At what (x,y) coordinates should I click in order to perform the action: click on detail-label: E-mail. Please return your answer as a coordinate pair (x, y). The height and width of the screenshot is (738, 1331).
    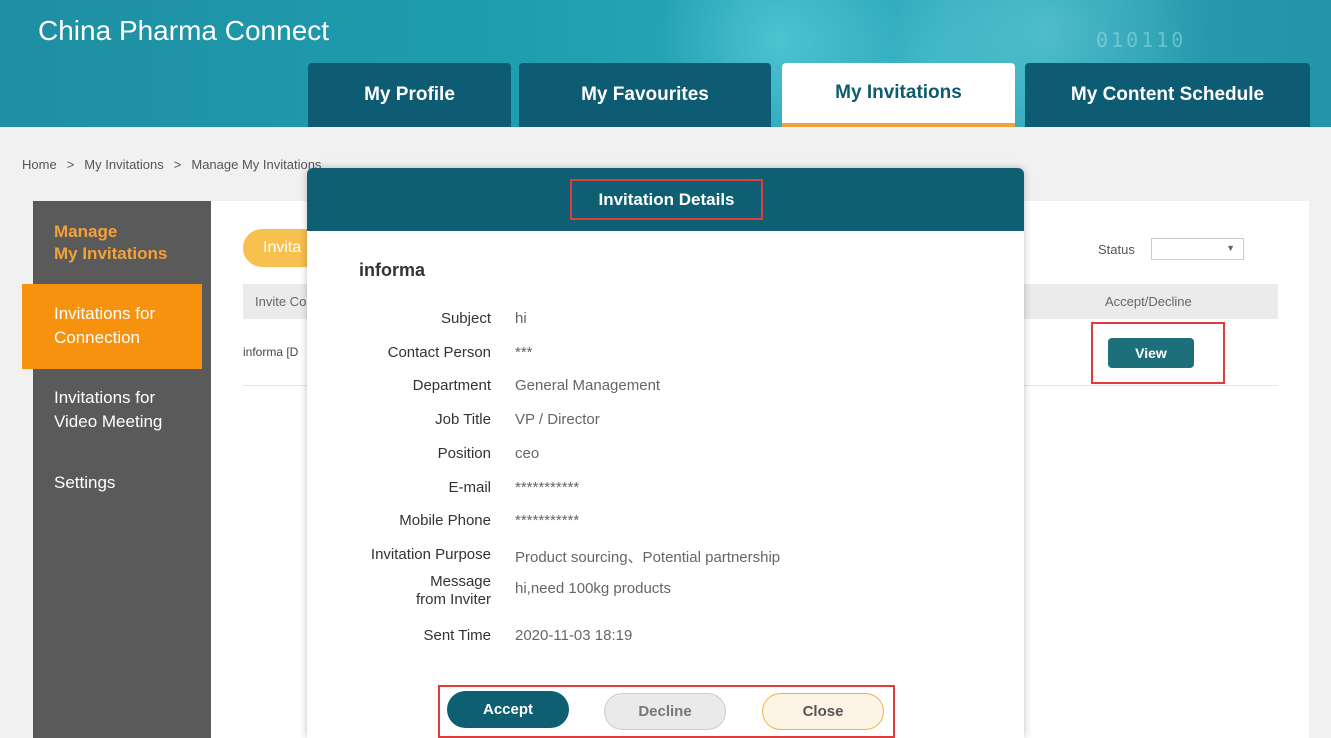
    Looking at the image, I should click on (469, 487).